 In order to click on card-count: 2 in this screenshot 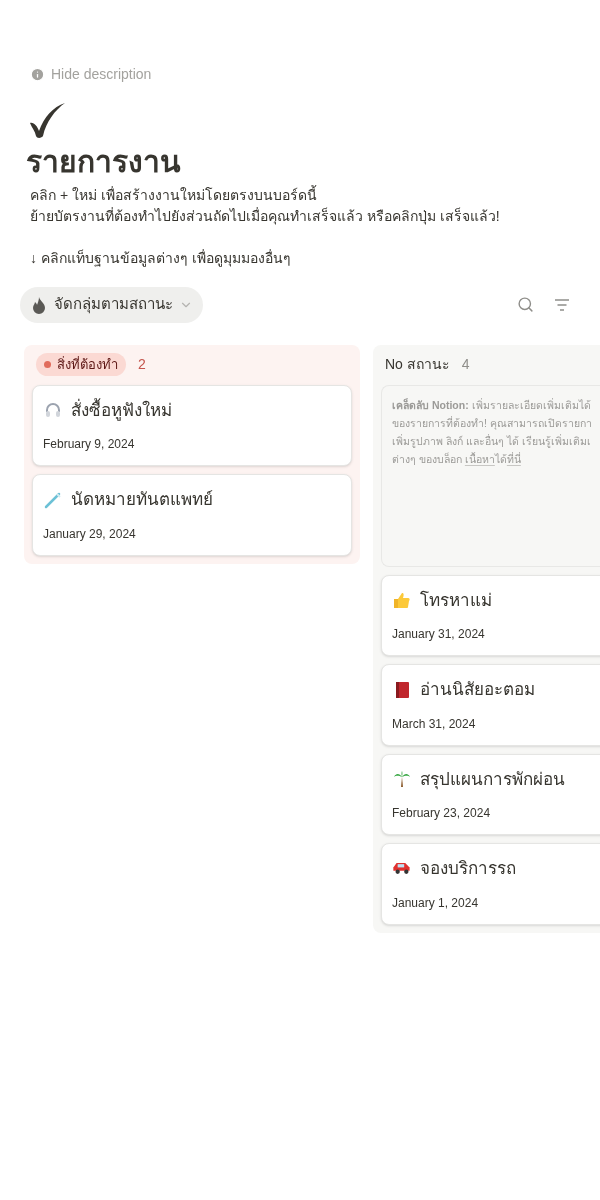, I will do `click(142, 364)`.